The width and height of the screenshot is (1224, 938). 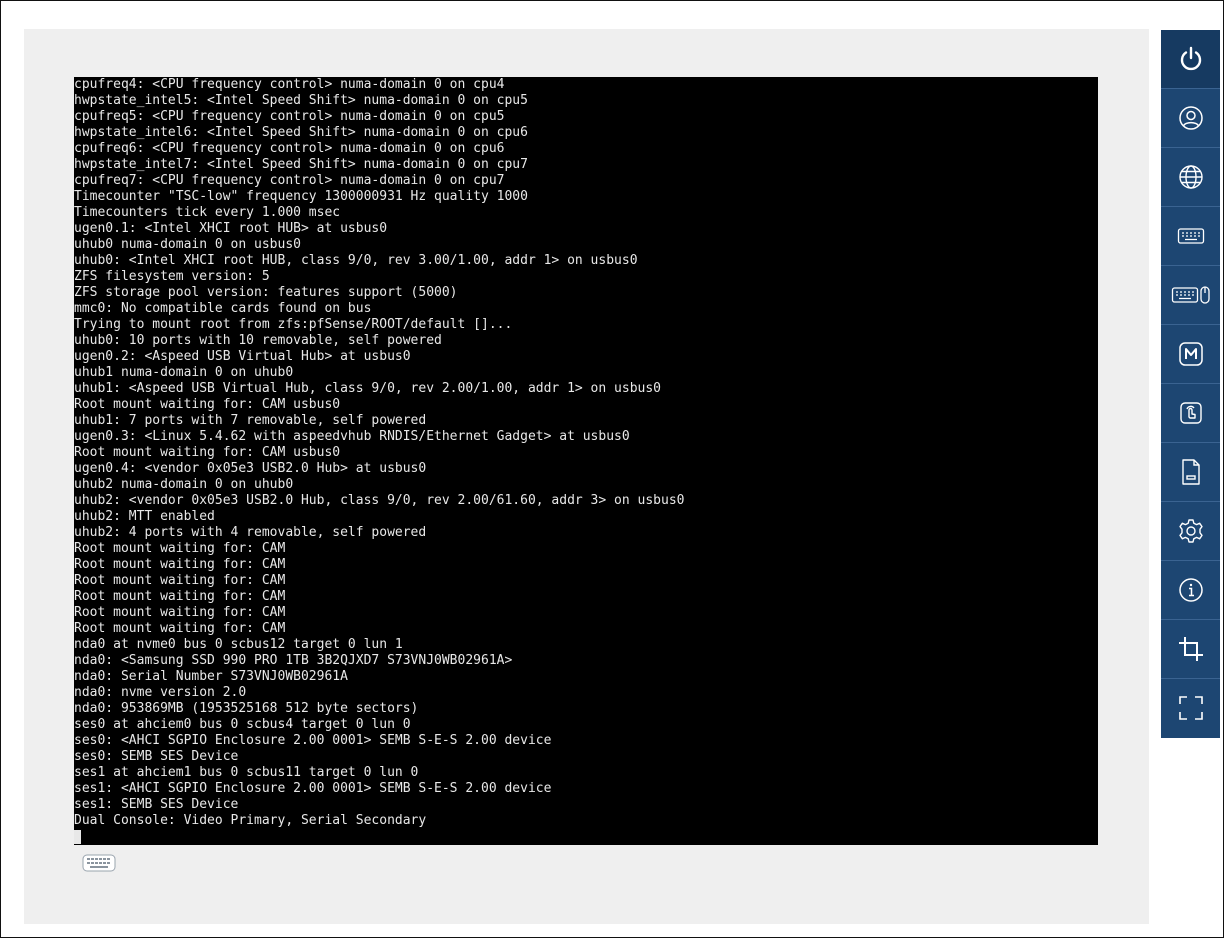 I want to click on file-icon, so click(x=1190, y=472).